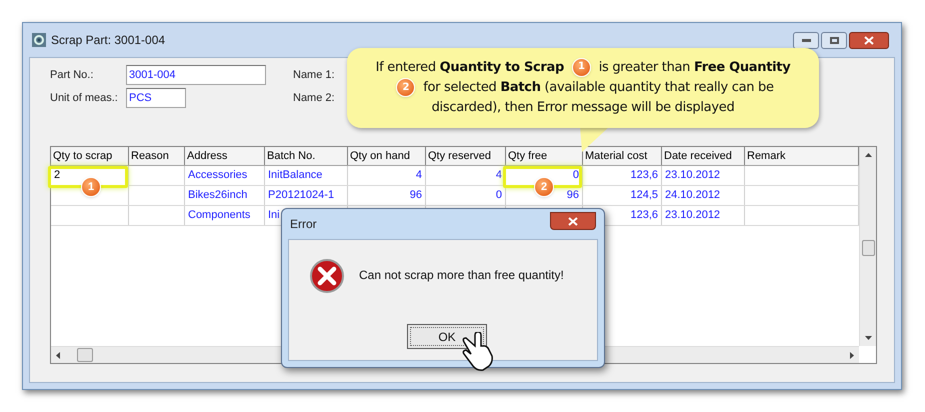 The height and width of the screenshot is (412, 925). Describe the element at coordinates (478, 352) in the screenshot. I see `hand-cursor-icon` at that location.